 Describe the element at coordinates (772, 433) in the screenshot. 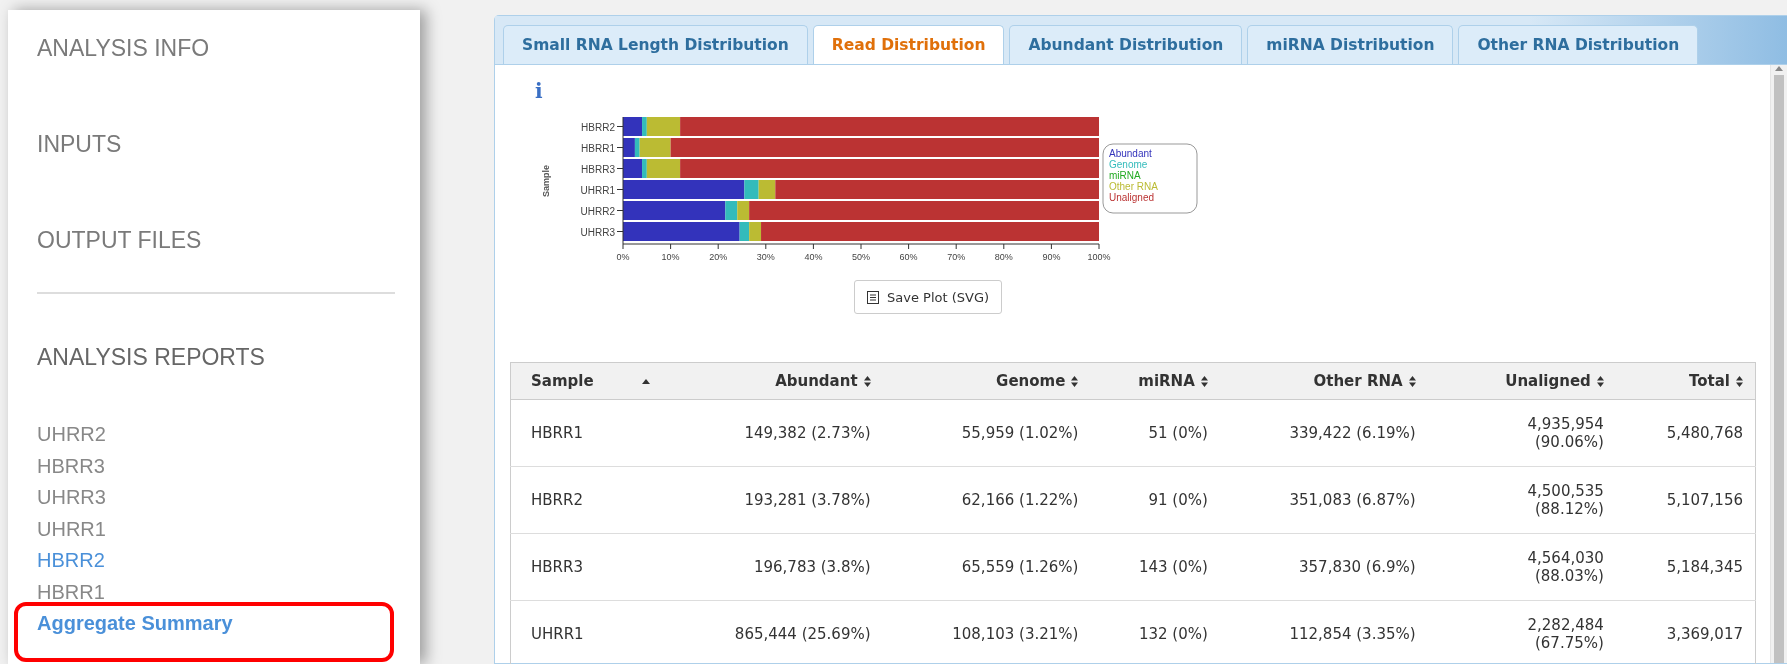

I see `table-cell: 149,382 (2.73%)` at that location.